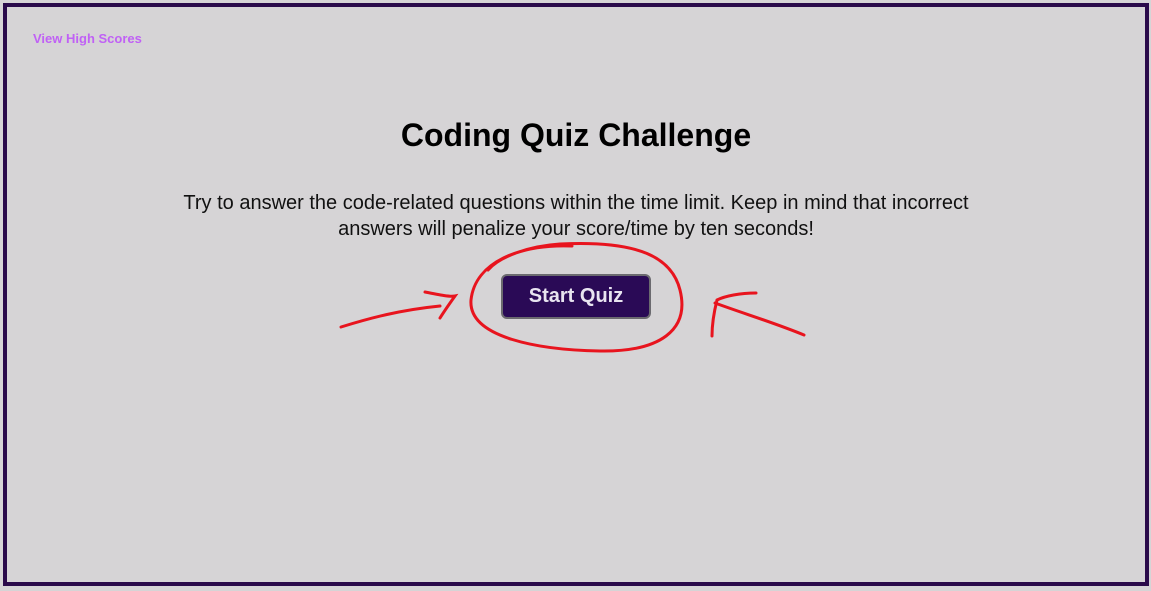  I want to click on view-high-scores-link: View High Scores, so click(87, 38).